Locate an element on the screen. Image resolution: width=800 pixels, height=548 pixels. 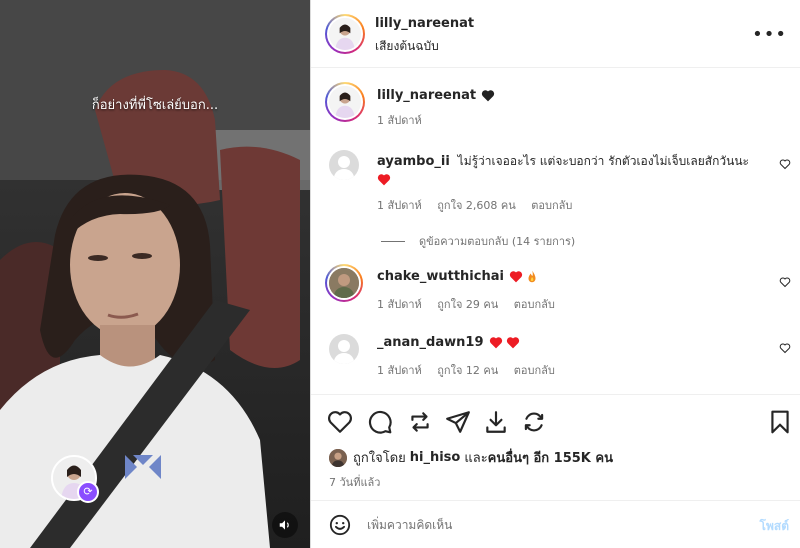
author-avatar is located at coordinates (345, 34).